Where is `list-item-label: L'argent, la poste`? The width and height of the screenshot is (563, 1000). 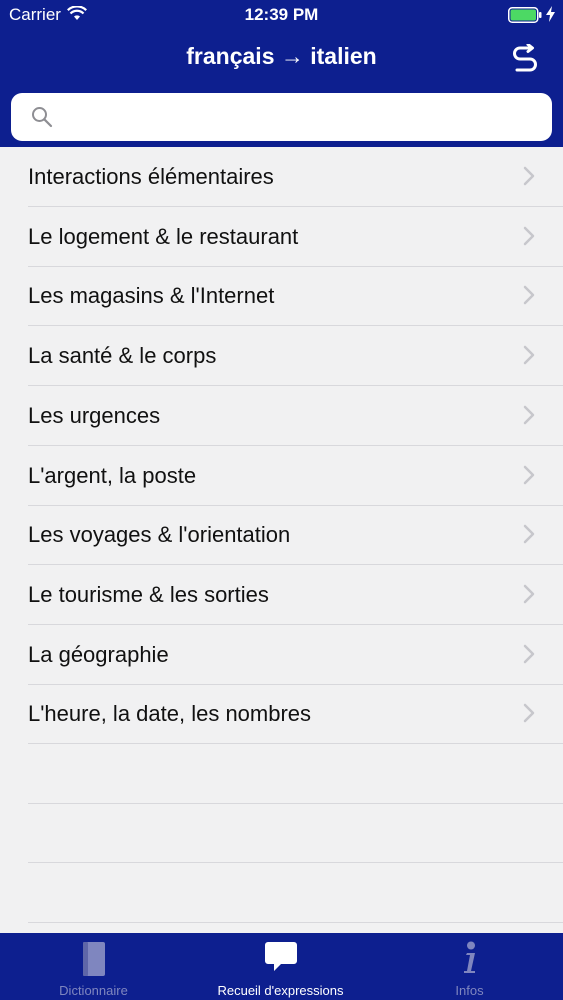
list-item-label: L'argent, la poste is located at coordinates (112, 475).